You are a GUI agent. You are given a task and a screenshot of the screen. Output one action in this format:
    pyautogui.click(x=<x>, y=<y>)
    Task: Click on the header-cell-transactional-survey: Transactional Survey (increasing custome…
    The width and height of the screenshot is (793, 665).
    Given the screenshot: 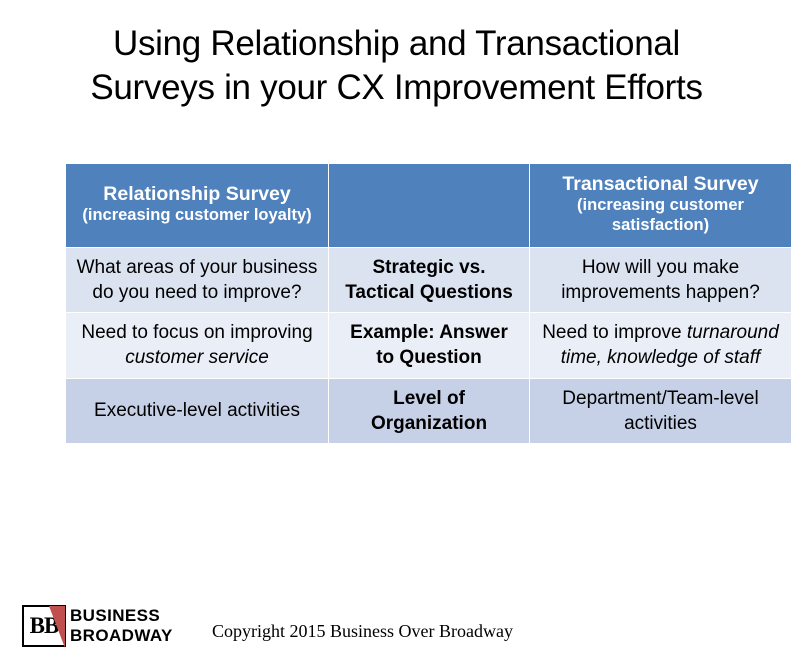 What is the action you would take?
    pyautogui.click(x=660, y=205)
    